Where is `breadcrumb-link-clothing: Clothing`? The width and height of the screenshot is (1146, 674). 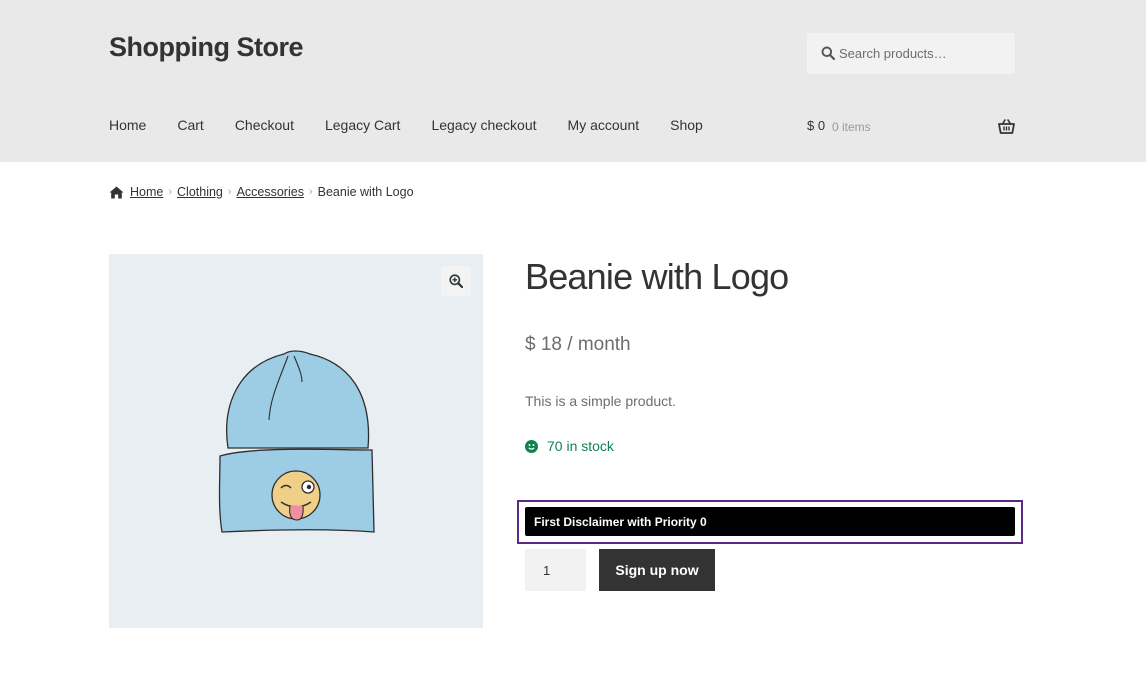
breadcrumb-link-clothing: Clothing is located at coordinates (200, 192).